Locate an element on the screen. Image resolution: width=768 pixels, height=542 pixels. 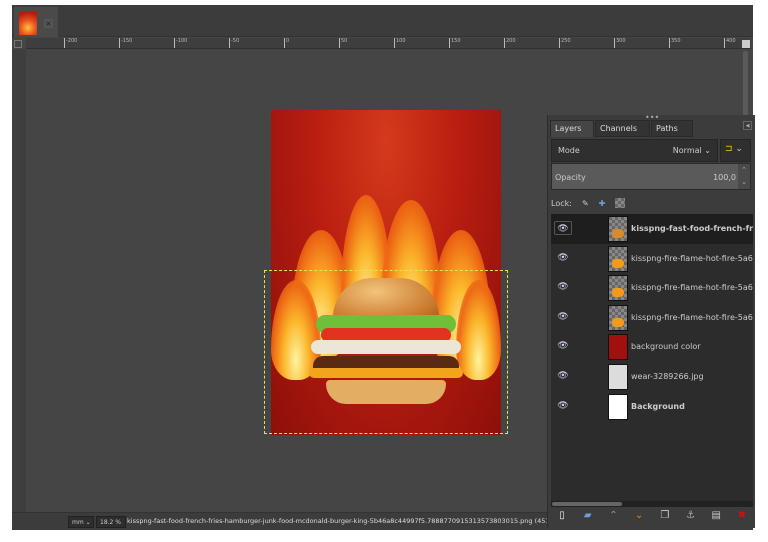
lock-alpha-icon is located at coordinates (620, 203).